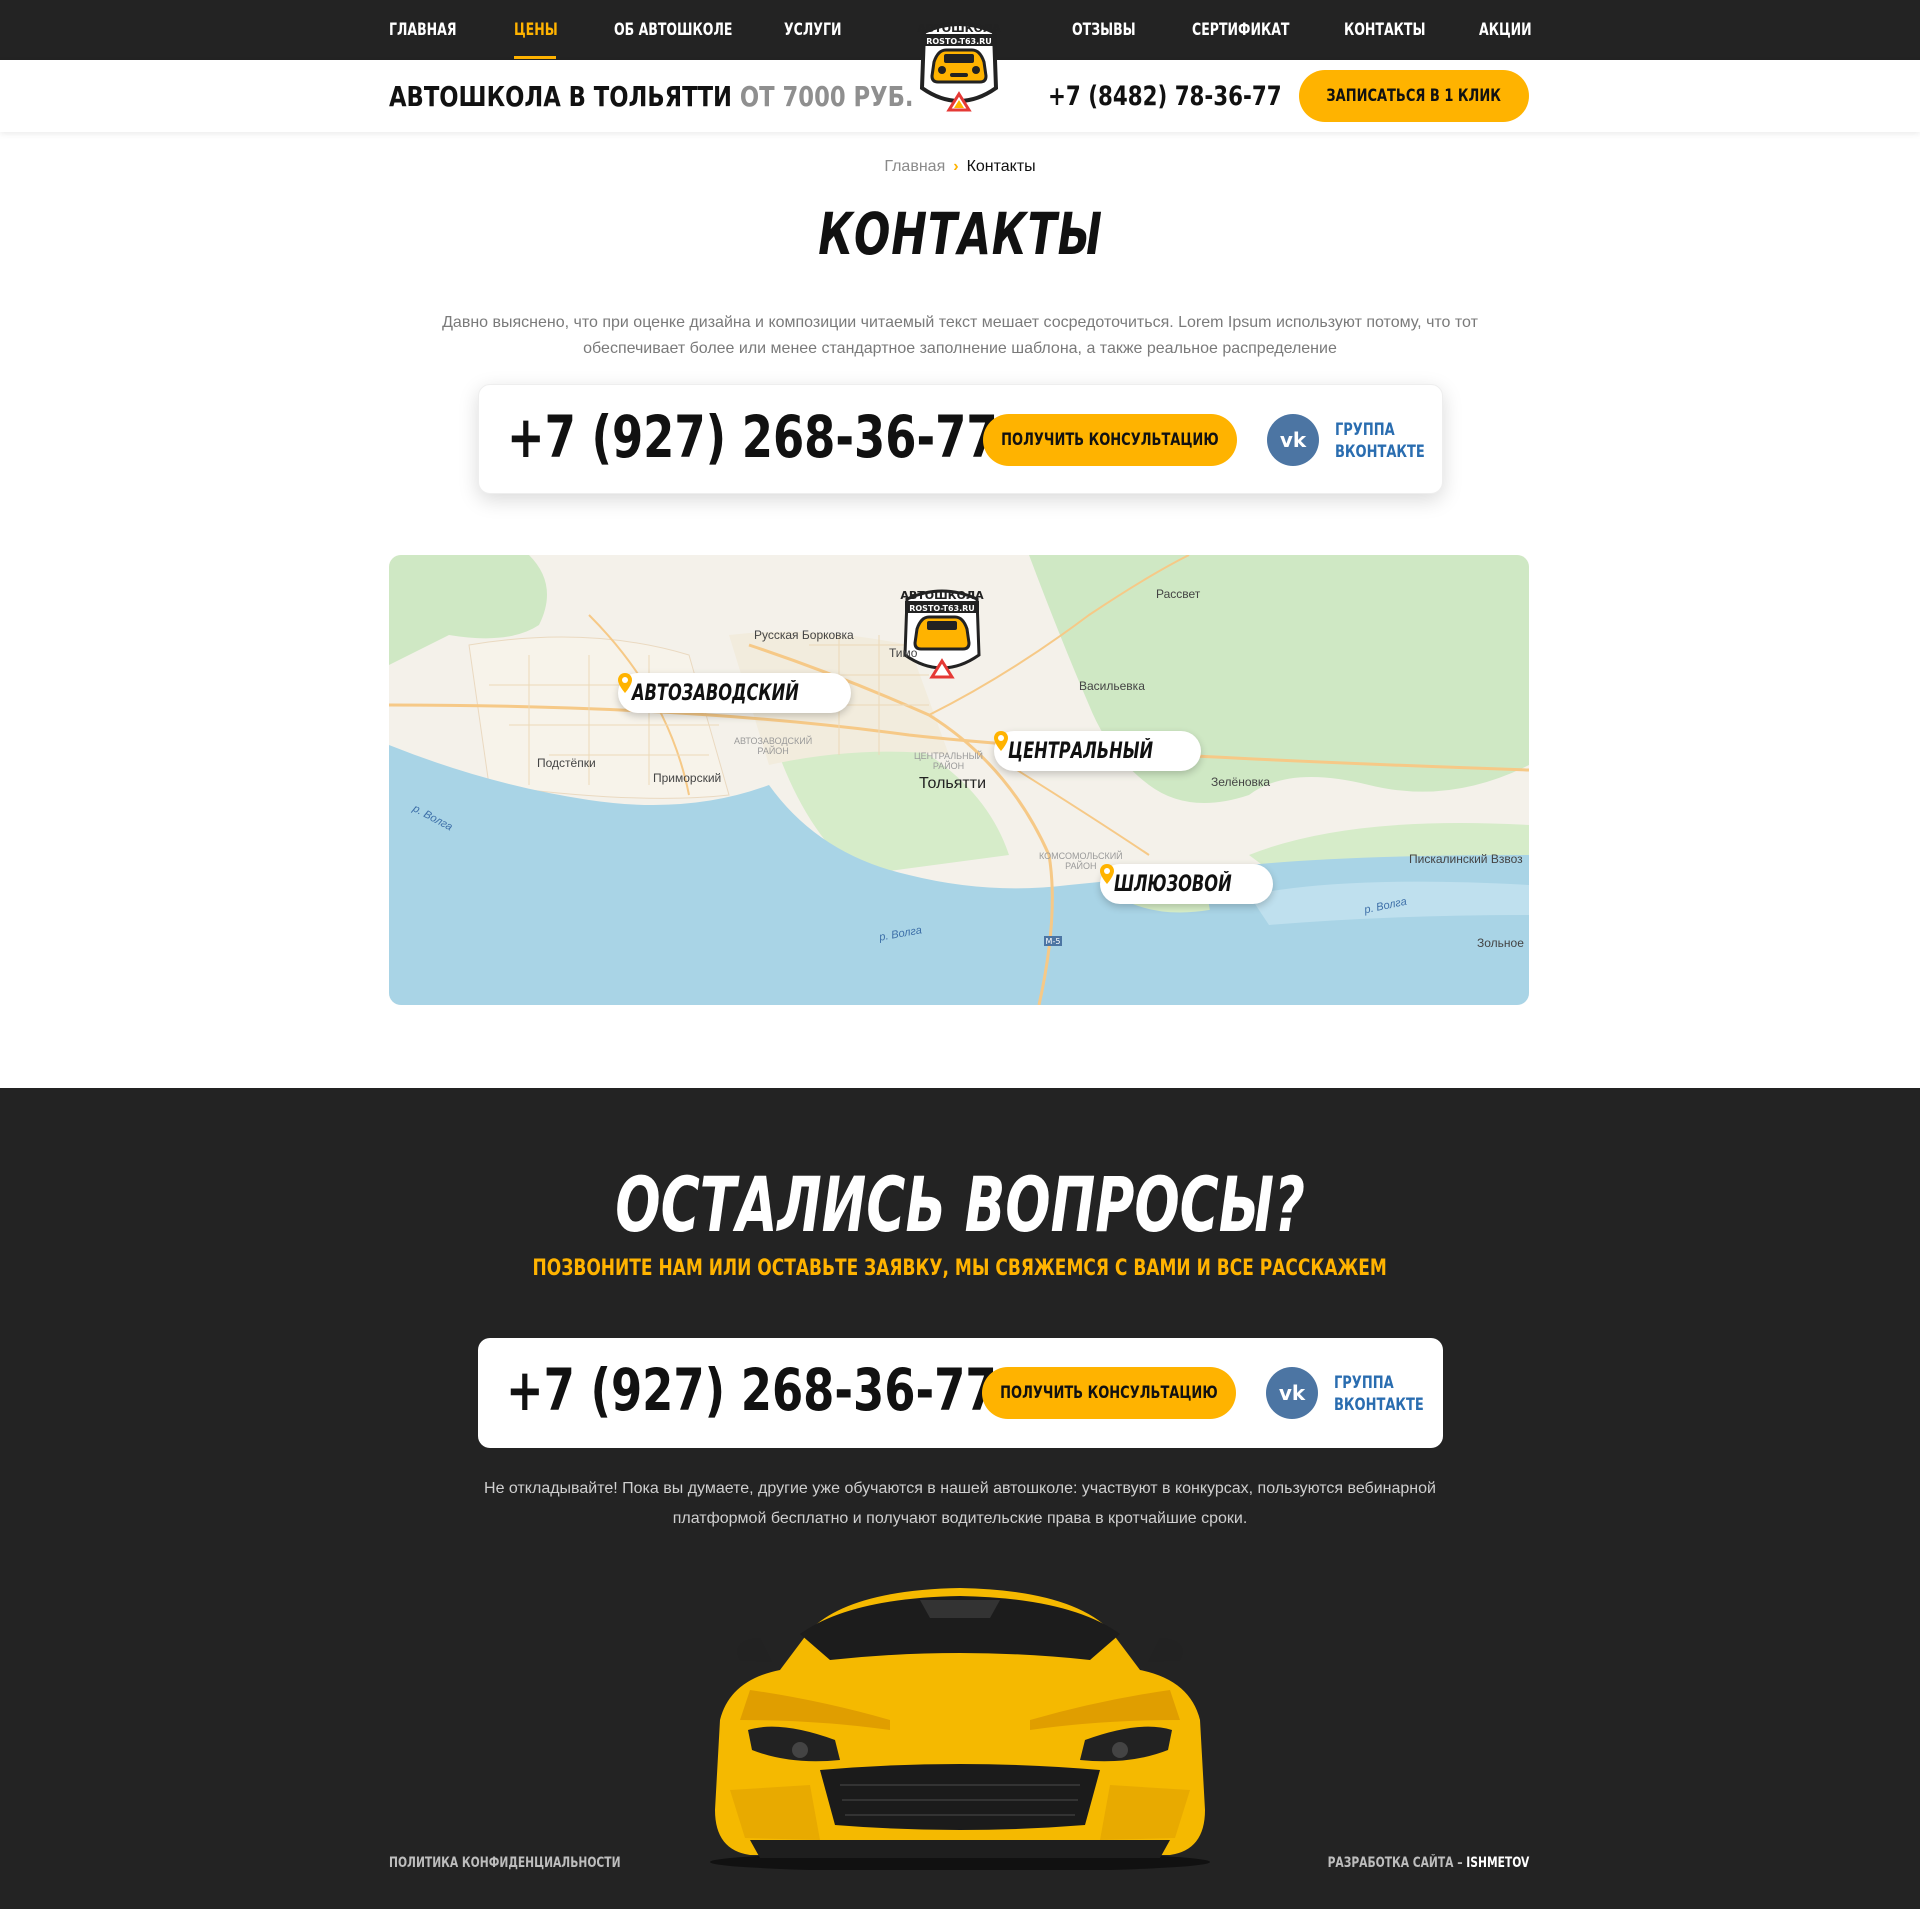  Describe the element at coordinates (949, 756) in the screenshot. I see `district-name: ЦЕНТРАЛЬНЫЙ` at that location.